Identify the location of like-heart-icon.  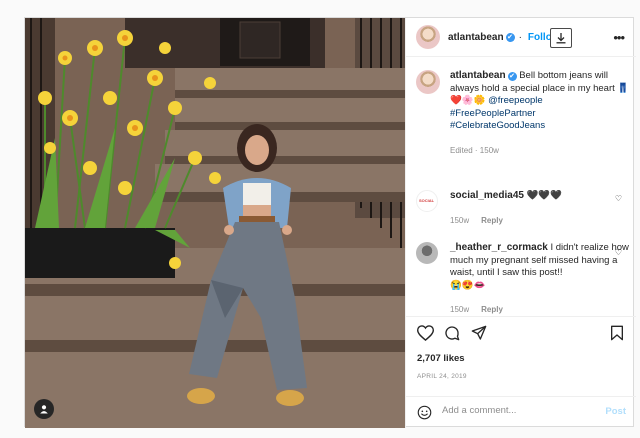
(425, 333).